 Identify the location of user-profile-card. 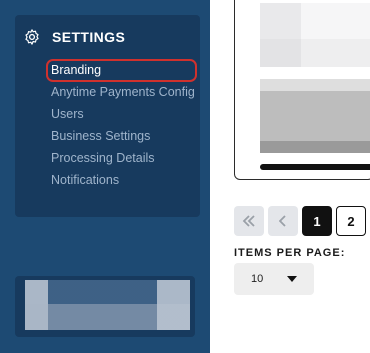
(105, 306).